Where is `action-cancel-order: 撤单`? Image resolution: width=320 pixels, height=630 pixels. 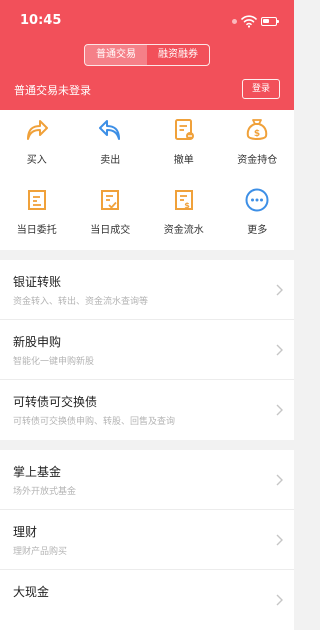 action-cancel-order: 撤单 is located at coordinates (184, 145).